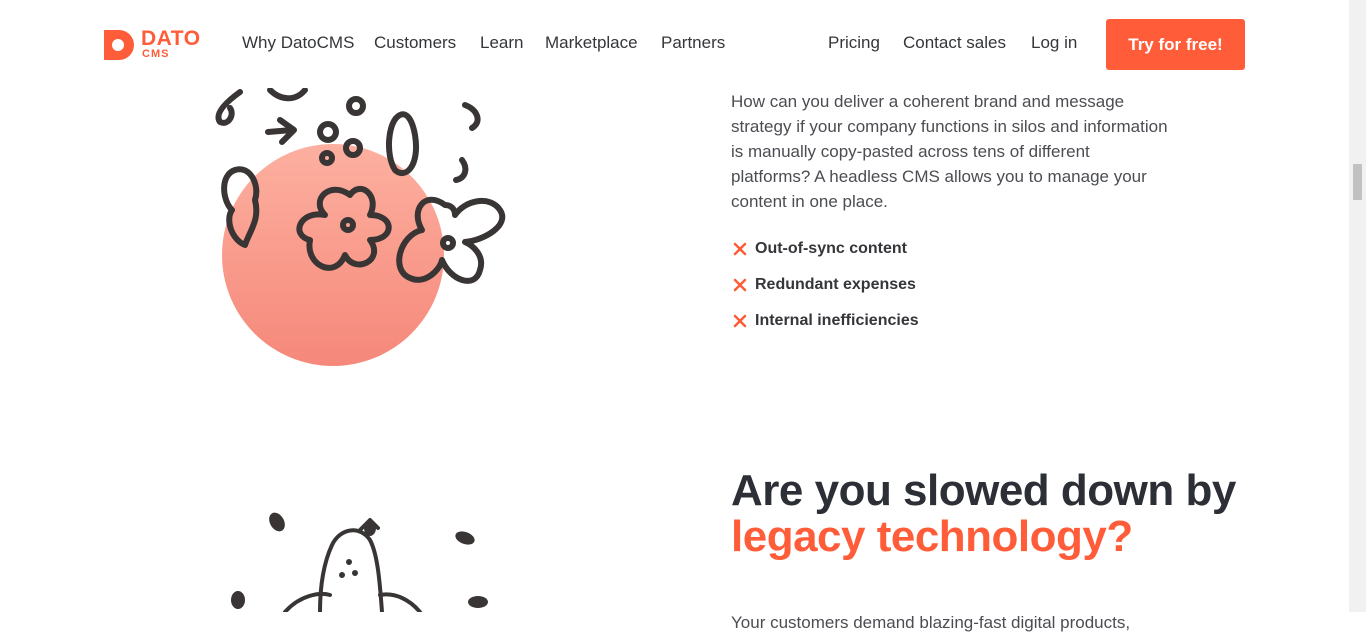 The height and width of the screenshot is (635, 1366). Describe the element at coordinates (359, 562) in the screenshot. I see `snail-bugs-illustration` at that location.